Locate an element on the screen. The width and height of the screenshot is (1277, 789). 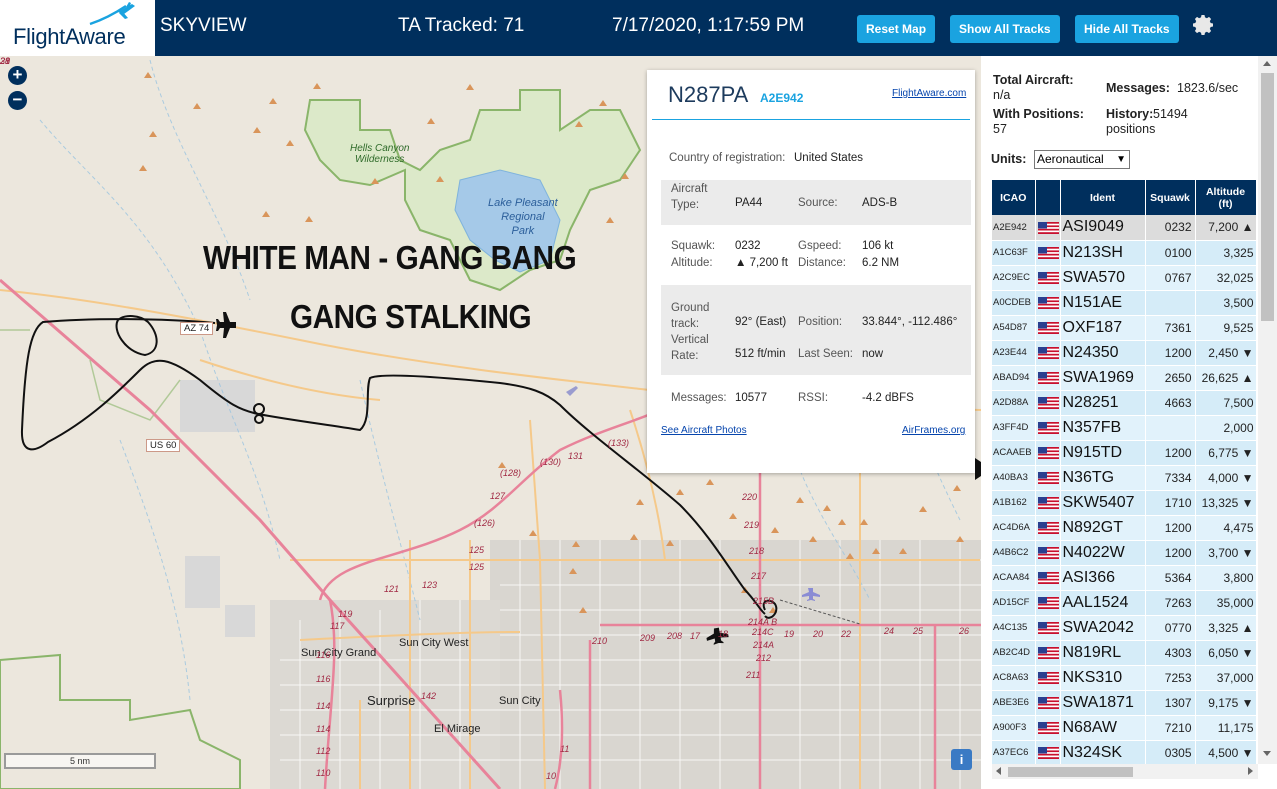
col-header-squawk: Squawk is located at coordinates (1170, 197).